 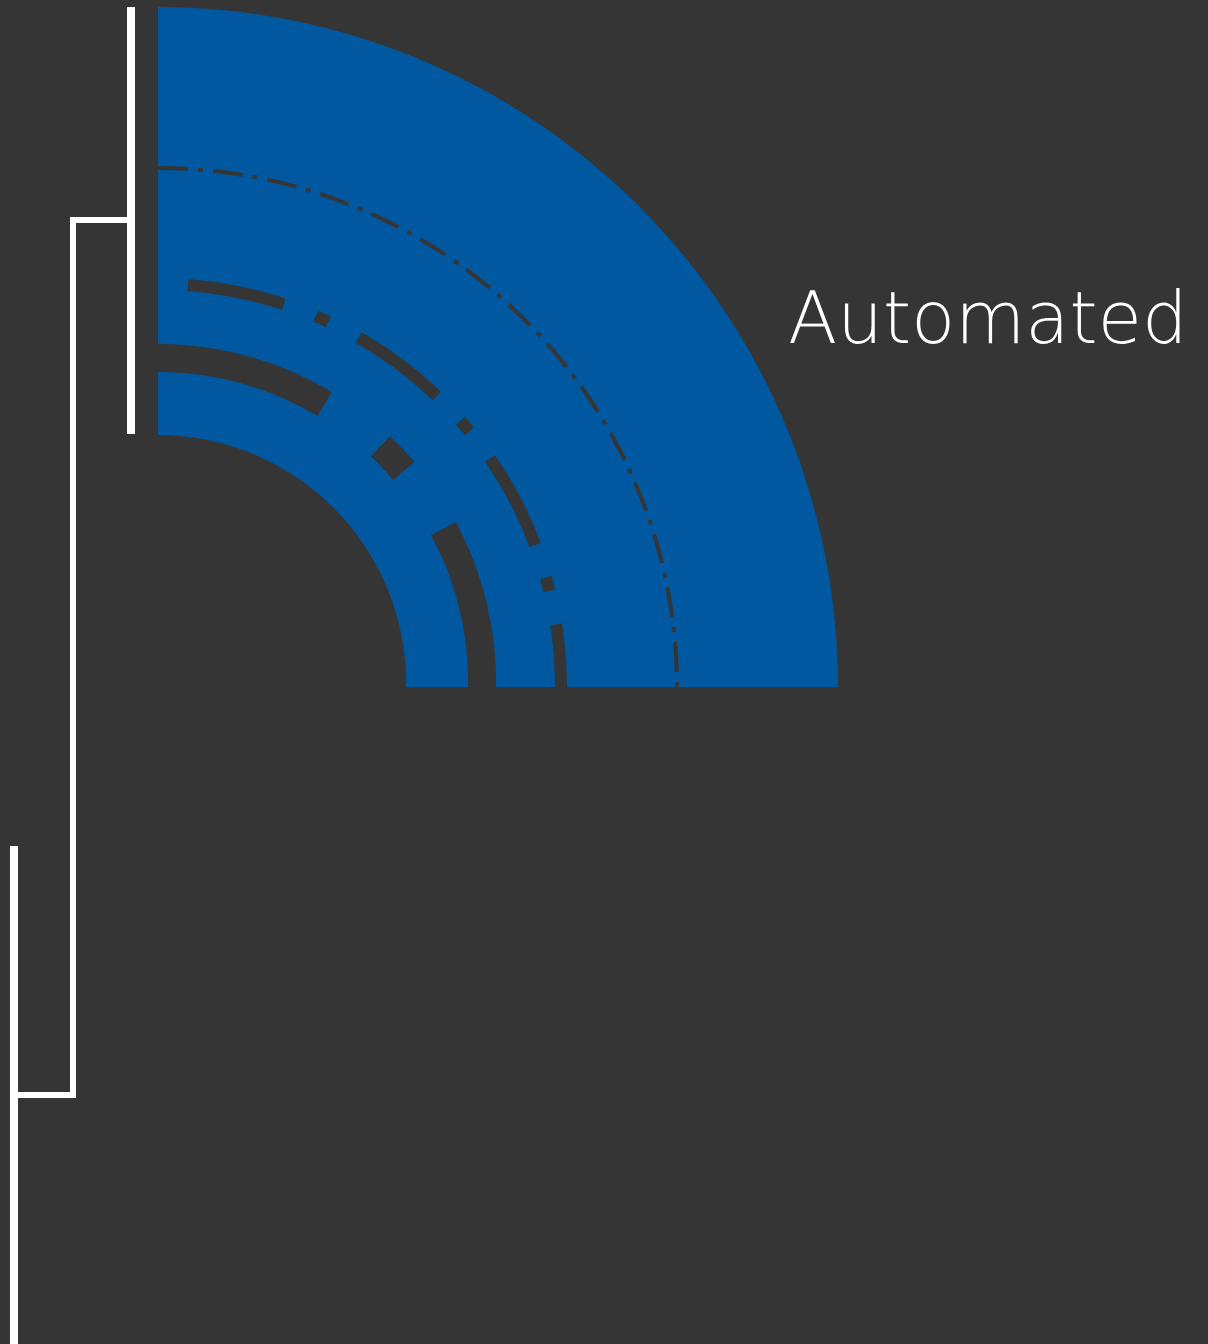 I want to click on upper-branch-connector, so click(x=74, y=657).